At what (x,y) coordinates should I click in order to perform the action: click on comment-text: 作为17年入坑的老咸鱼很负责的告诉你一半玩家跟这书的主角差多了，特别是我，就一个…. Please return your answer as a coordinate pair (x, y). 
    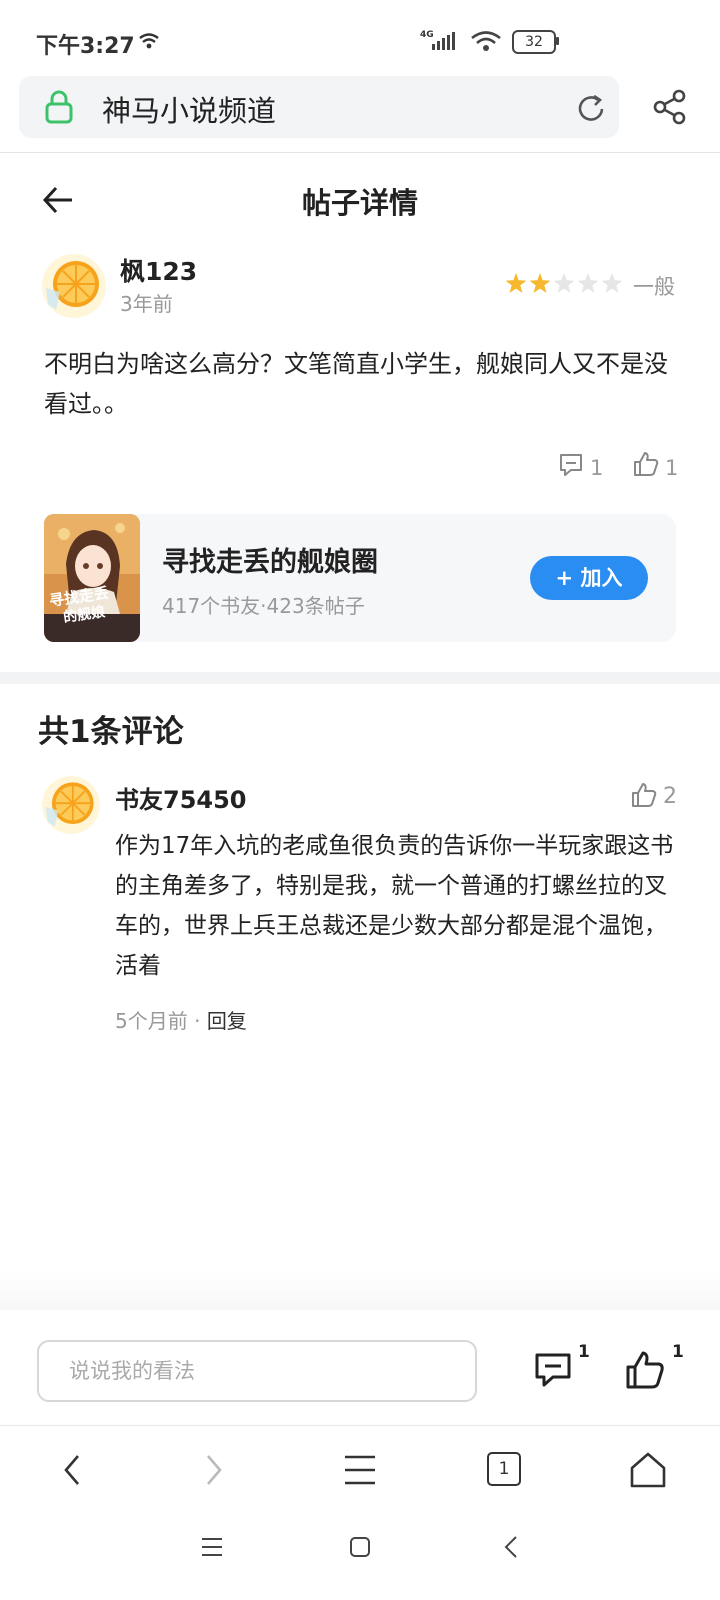
    Looking at the image, I should click on (394, 906).